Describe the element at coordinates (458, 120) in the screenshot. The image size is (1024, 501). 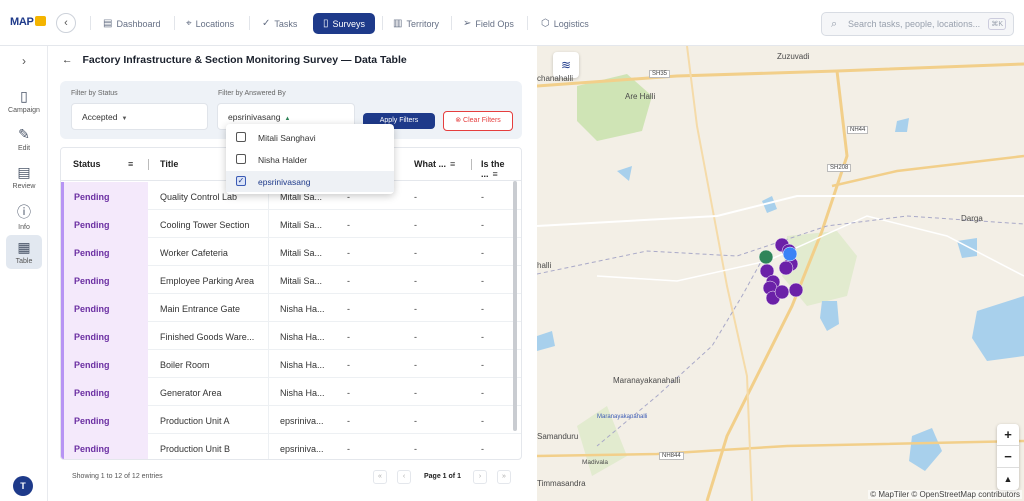
I see `clear-icon: ⊗` at that location.